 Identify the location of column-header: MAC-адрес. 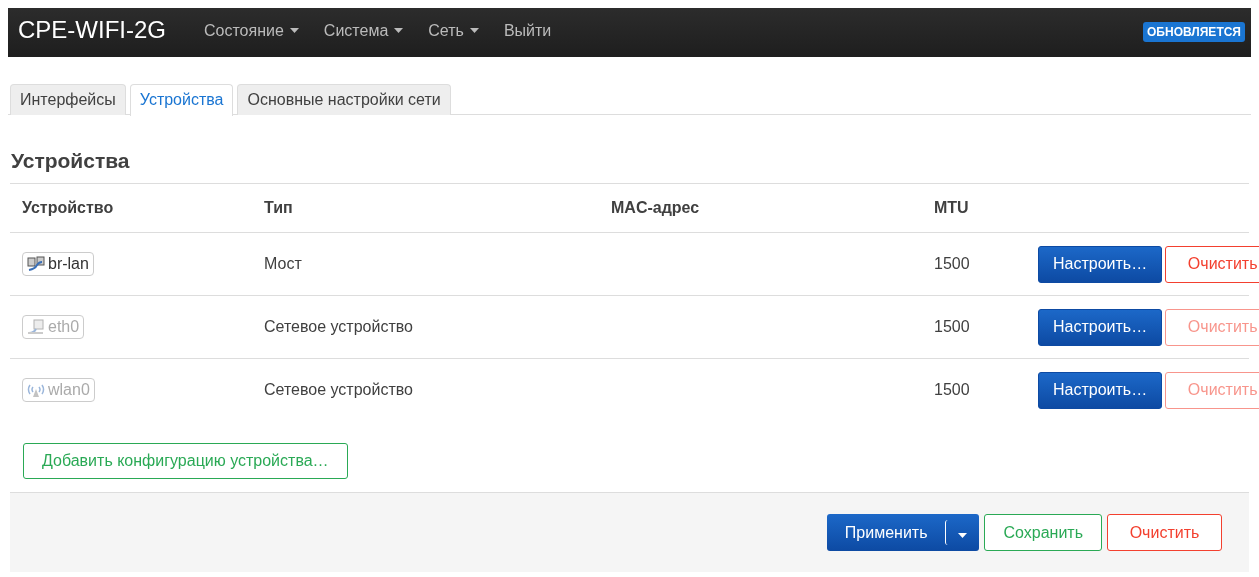
(760, 208).